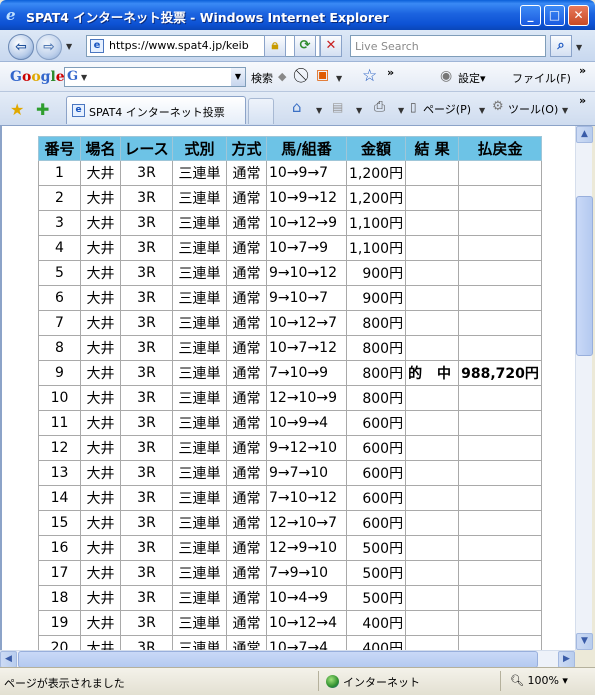  What do you see at coordinates (584, 276) in the screenshot?
I see `vertical-scroll-thumb` at bounding box center [584, 276].